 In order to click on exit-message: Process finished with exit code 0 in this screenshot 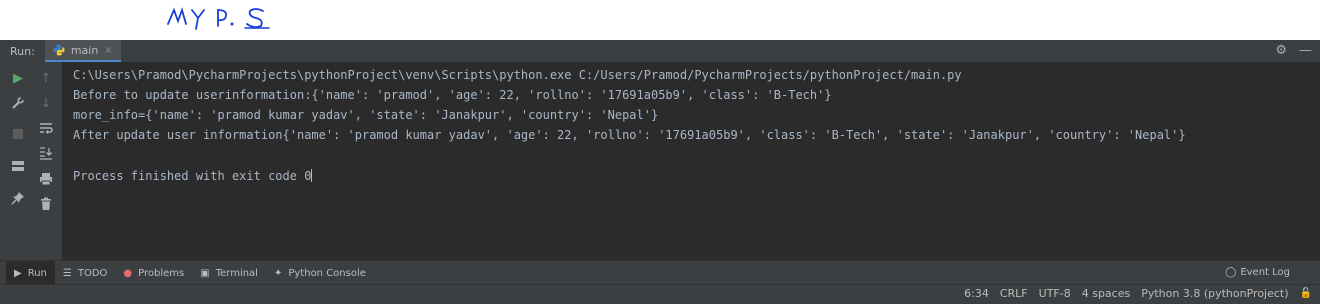, I will do `click(192, 176)`.